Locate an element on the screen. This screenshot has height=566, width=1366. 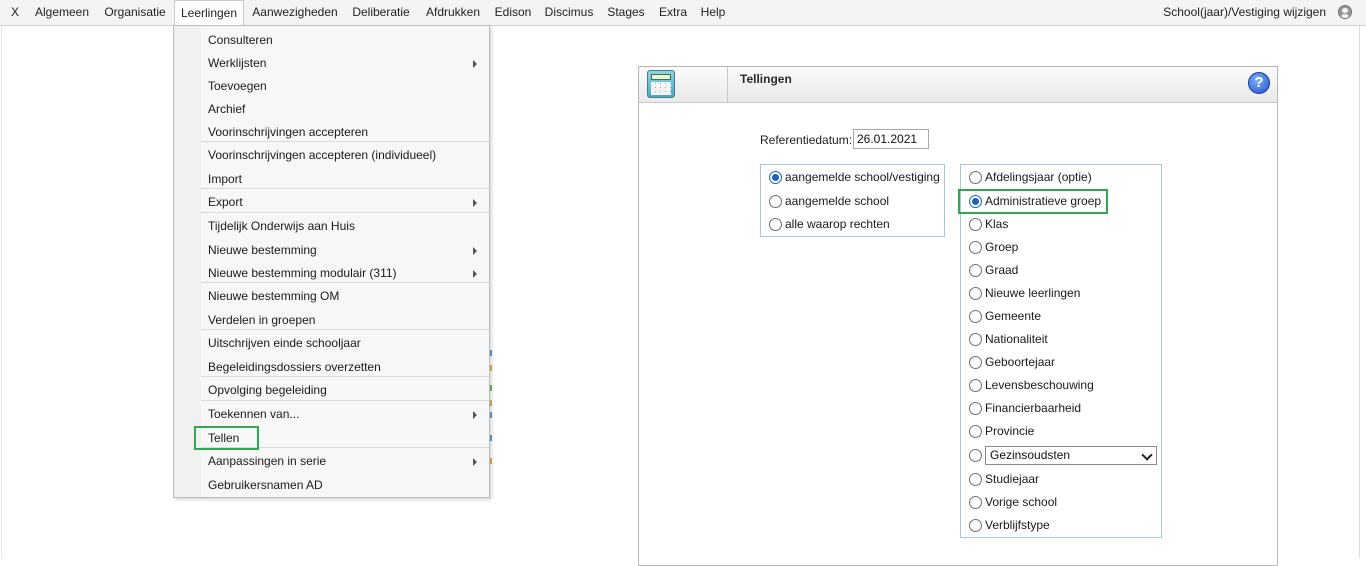
menu-item-label: Gebruikersnamen AD is located at coordinates (265, 485).